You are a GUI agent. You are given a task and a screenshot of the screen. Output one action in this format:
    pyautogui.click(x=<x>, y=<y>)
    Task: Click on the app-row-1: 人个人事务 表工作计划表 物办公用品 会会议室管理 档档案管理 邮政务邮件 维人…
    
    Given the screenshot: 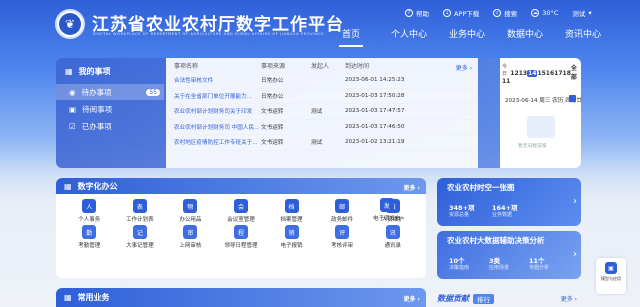 What is the action you would take?
    pyautogui.click(x=241, y=208)
    